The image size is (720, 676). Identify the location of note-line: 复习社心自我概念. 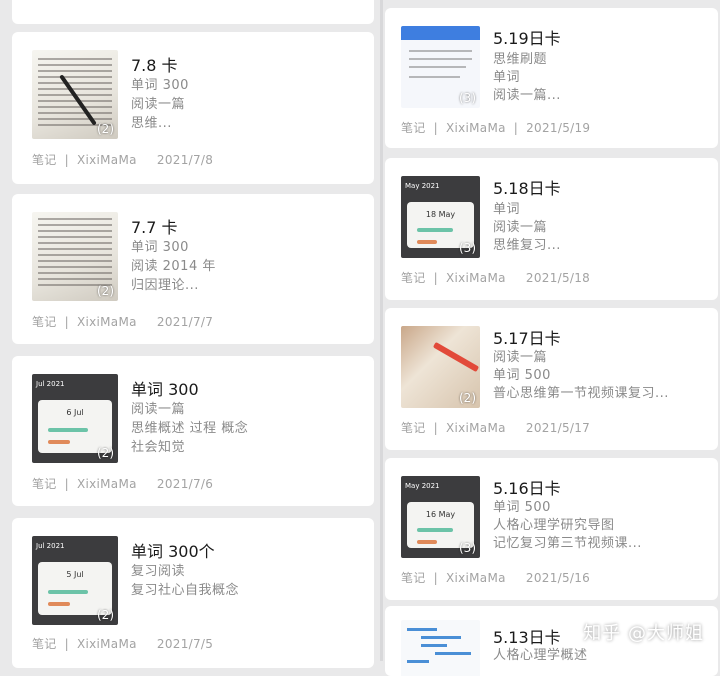
(185, 590).